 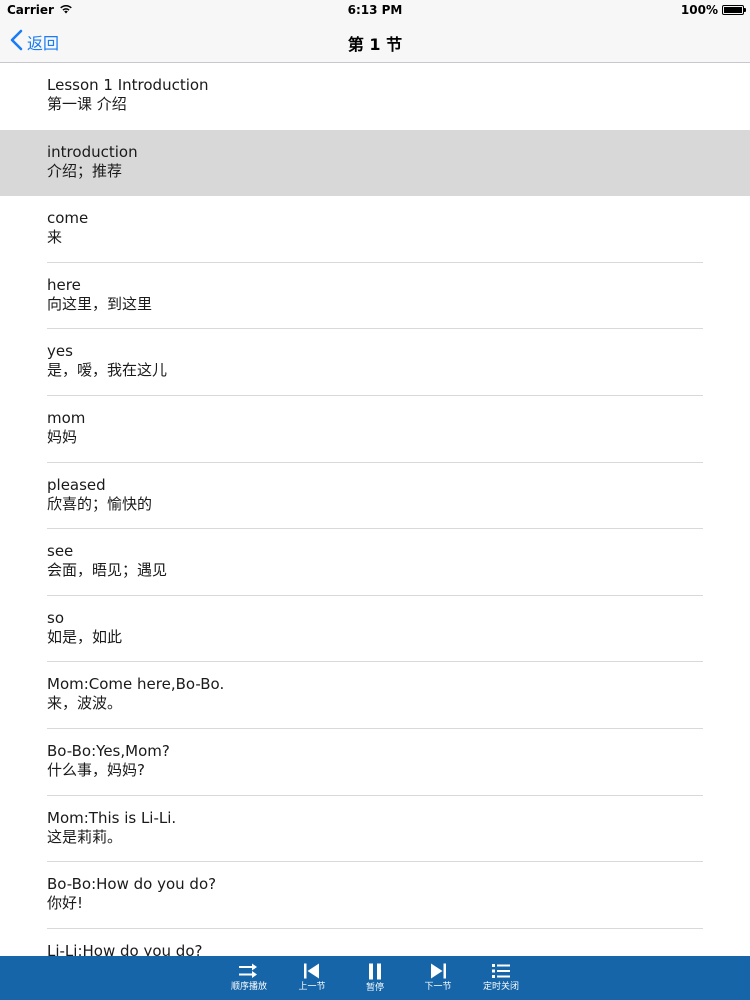 What do you see at coordinates (112, 817) in the screenshot?
I see `list-item-english: Mom:This is Li-Li.` at bounding box center [112, 817].